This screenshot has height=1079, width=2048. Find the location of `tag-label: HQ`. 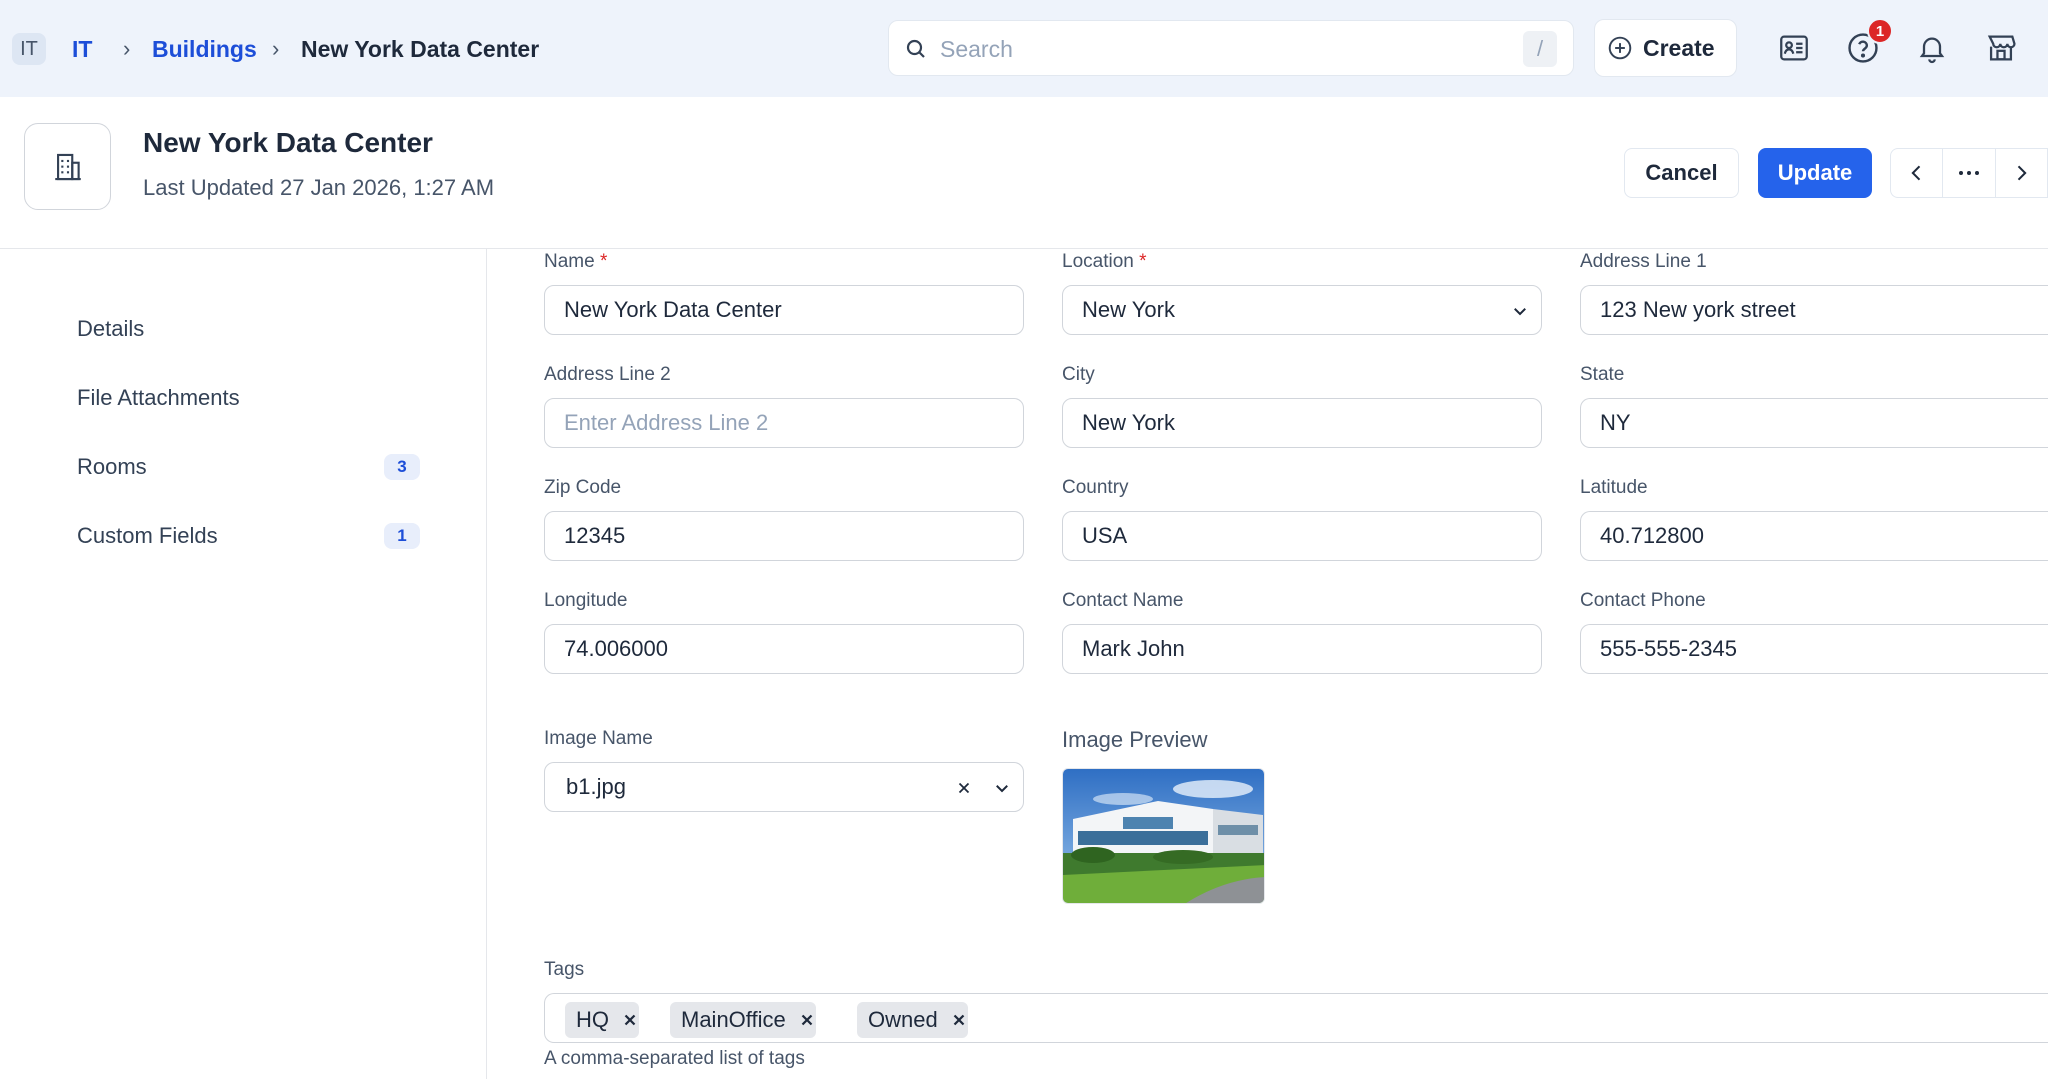

tag-label: HQ is located at coordinates (592, 1019).